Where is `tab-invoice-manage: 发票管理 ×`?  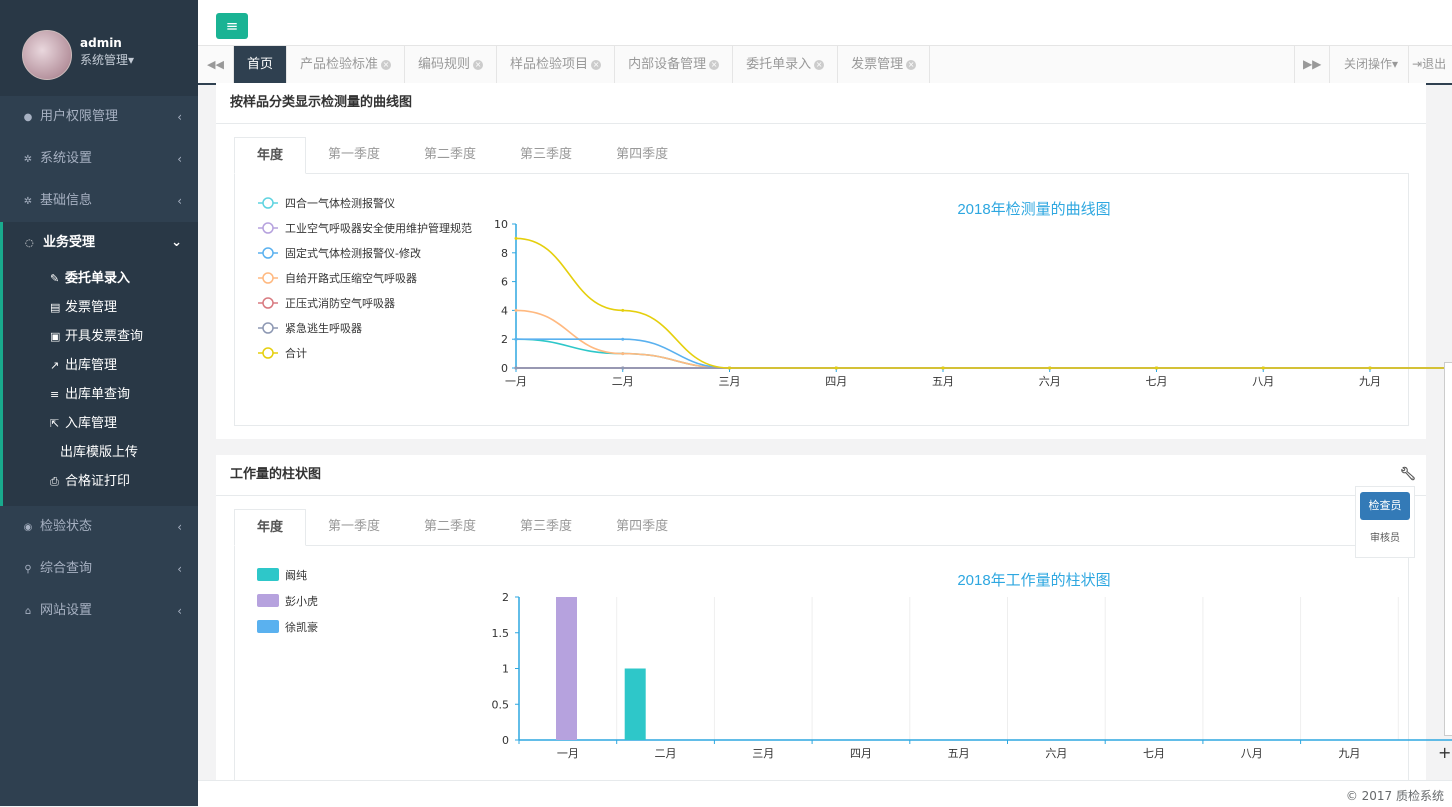
tab-invoice-manage: 发票管理 × is located at coordinates (884, 64).